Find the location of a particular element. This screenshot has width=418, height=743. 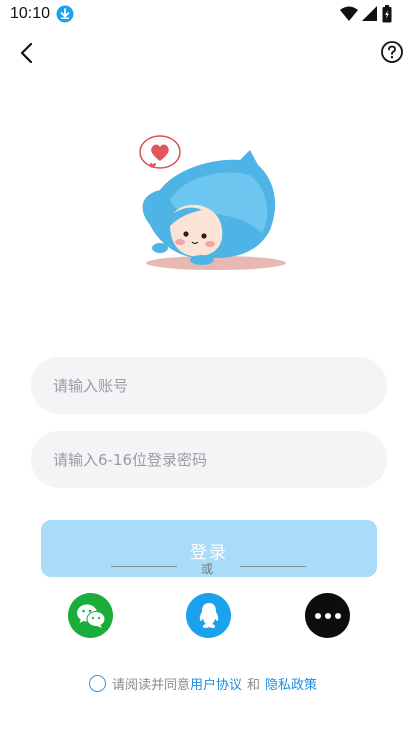

more-login-button is located at coordinates (327, 615).